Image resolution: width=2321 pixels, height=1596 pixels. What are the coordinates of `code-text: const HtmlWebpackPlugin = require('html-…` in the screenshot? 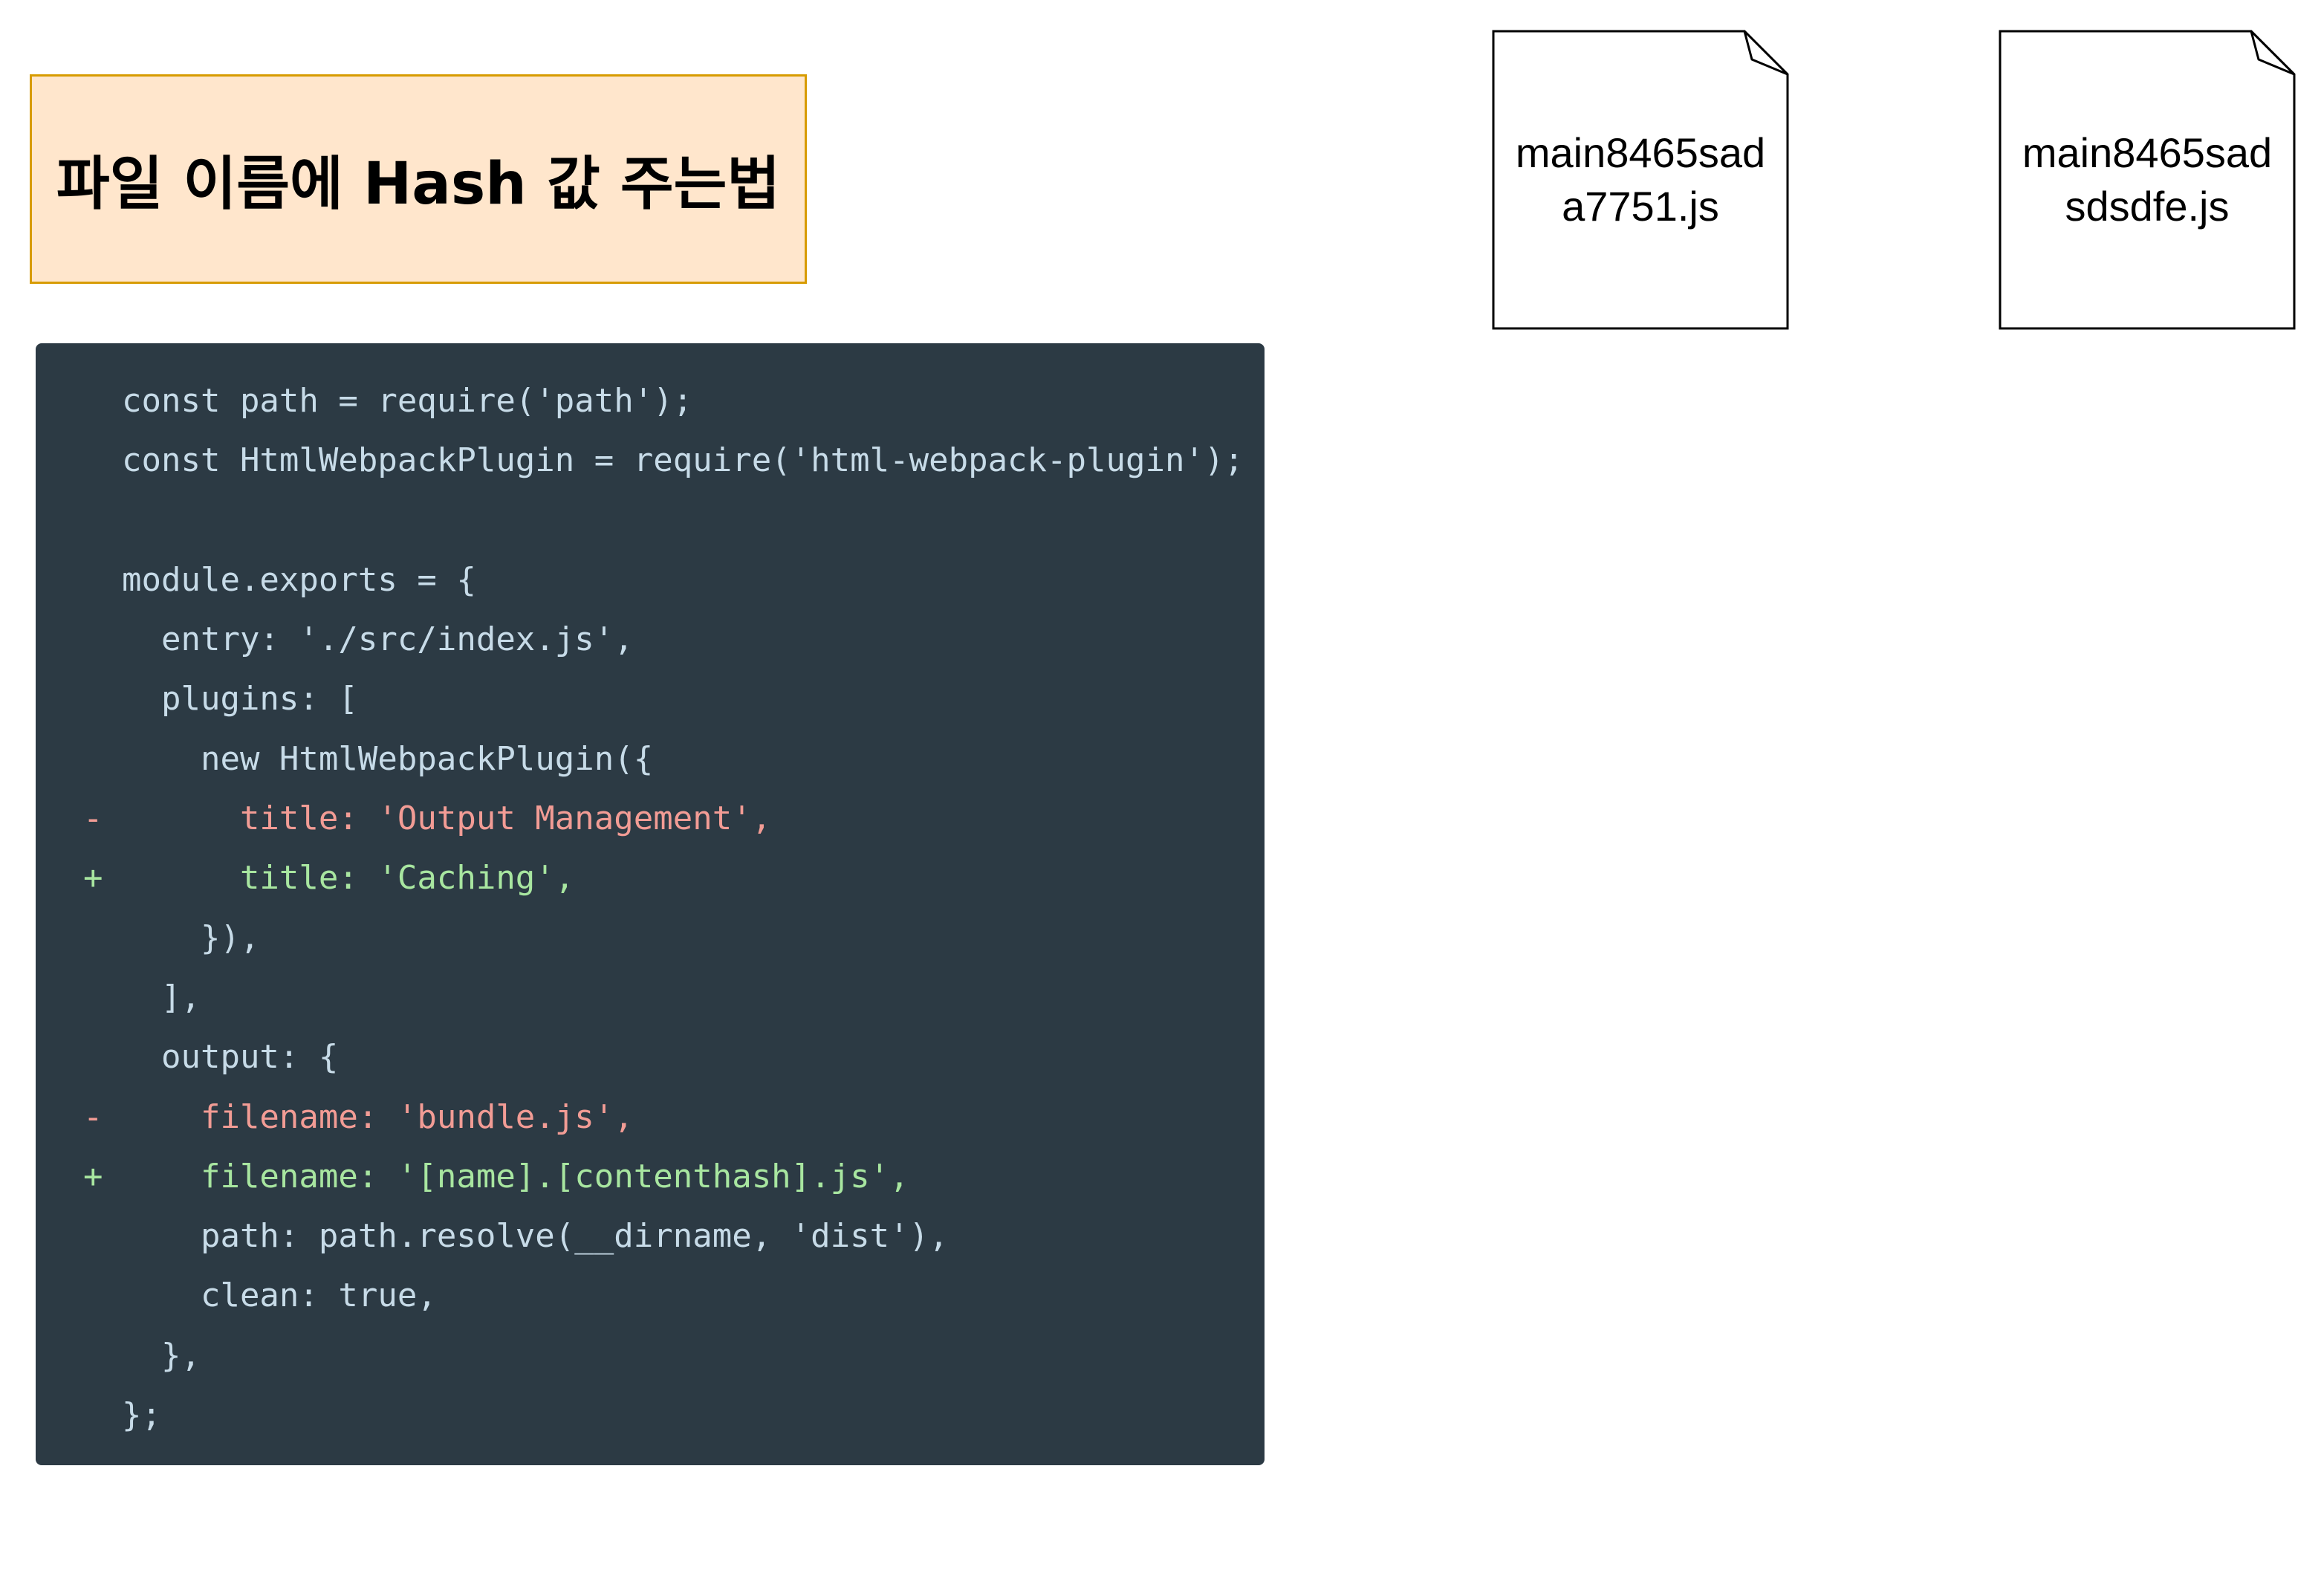 It's located at (683, 461).